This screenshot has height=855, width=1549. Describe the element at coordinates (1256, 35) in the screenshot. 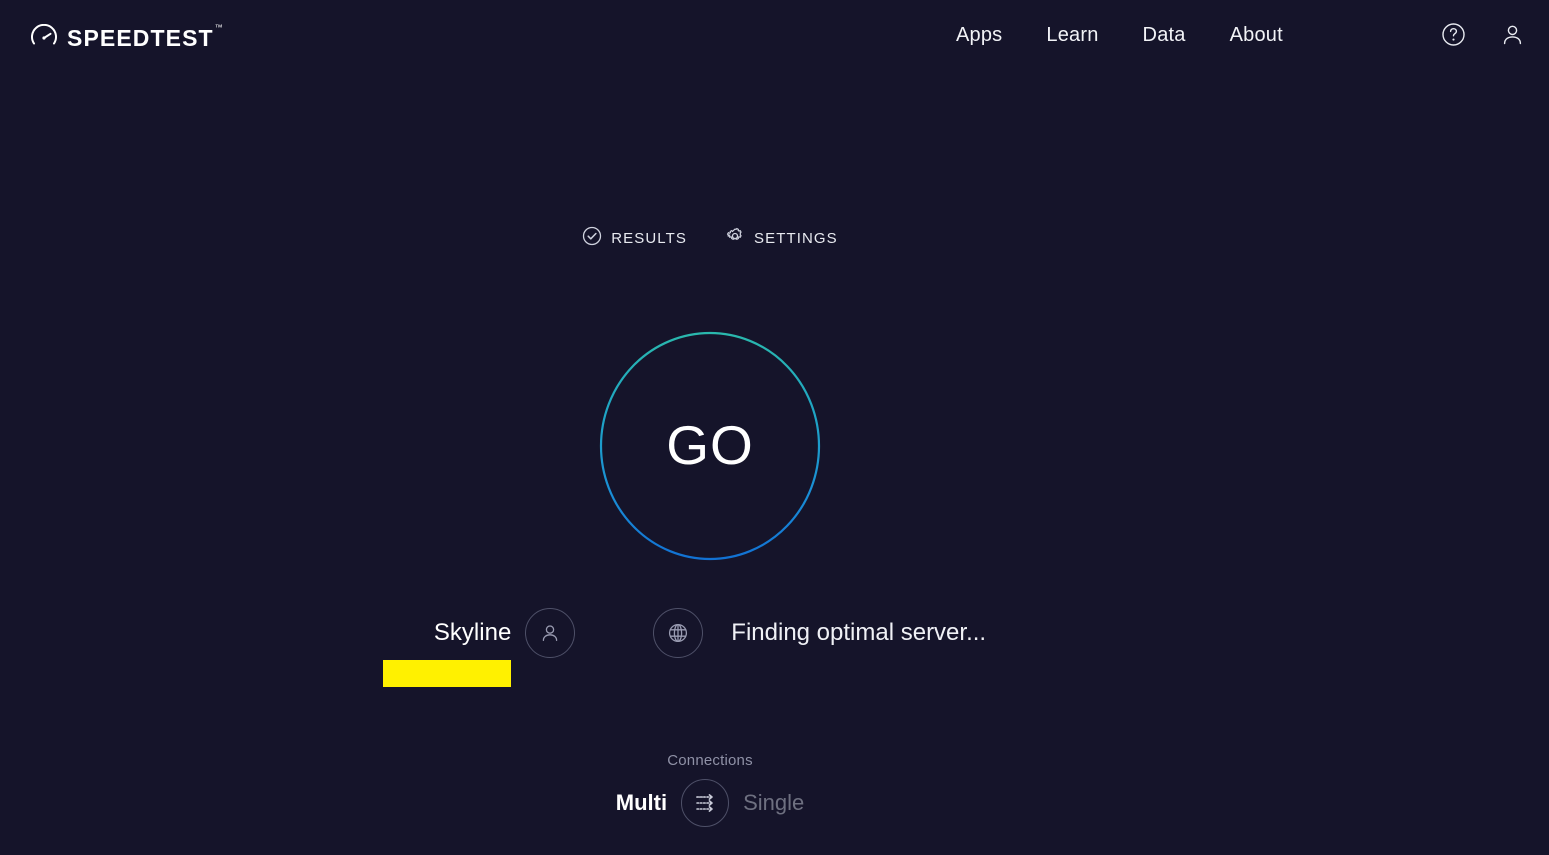

I see `nav-about: About` at that location.